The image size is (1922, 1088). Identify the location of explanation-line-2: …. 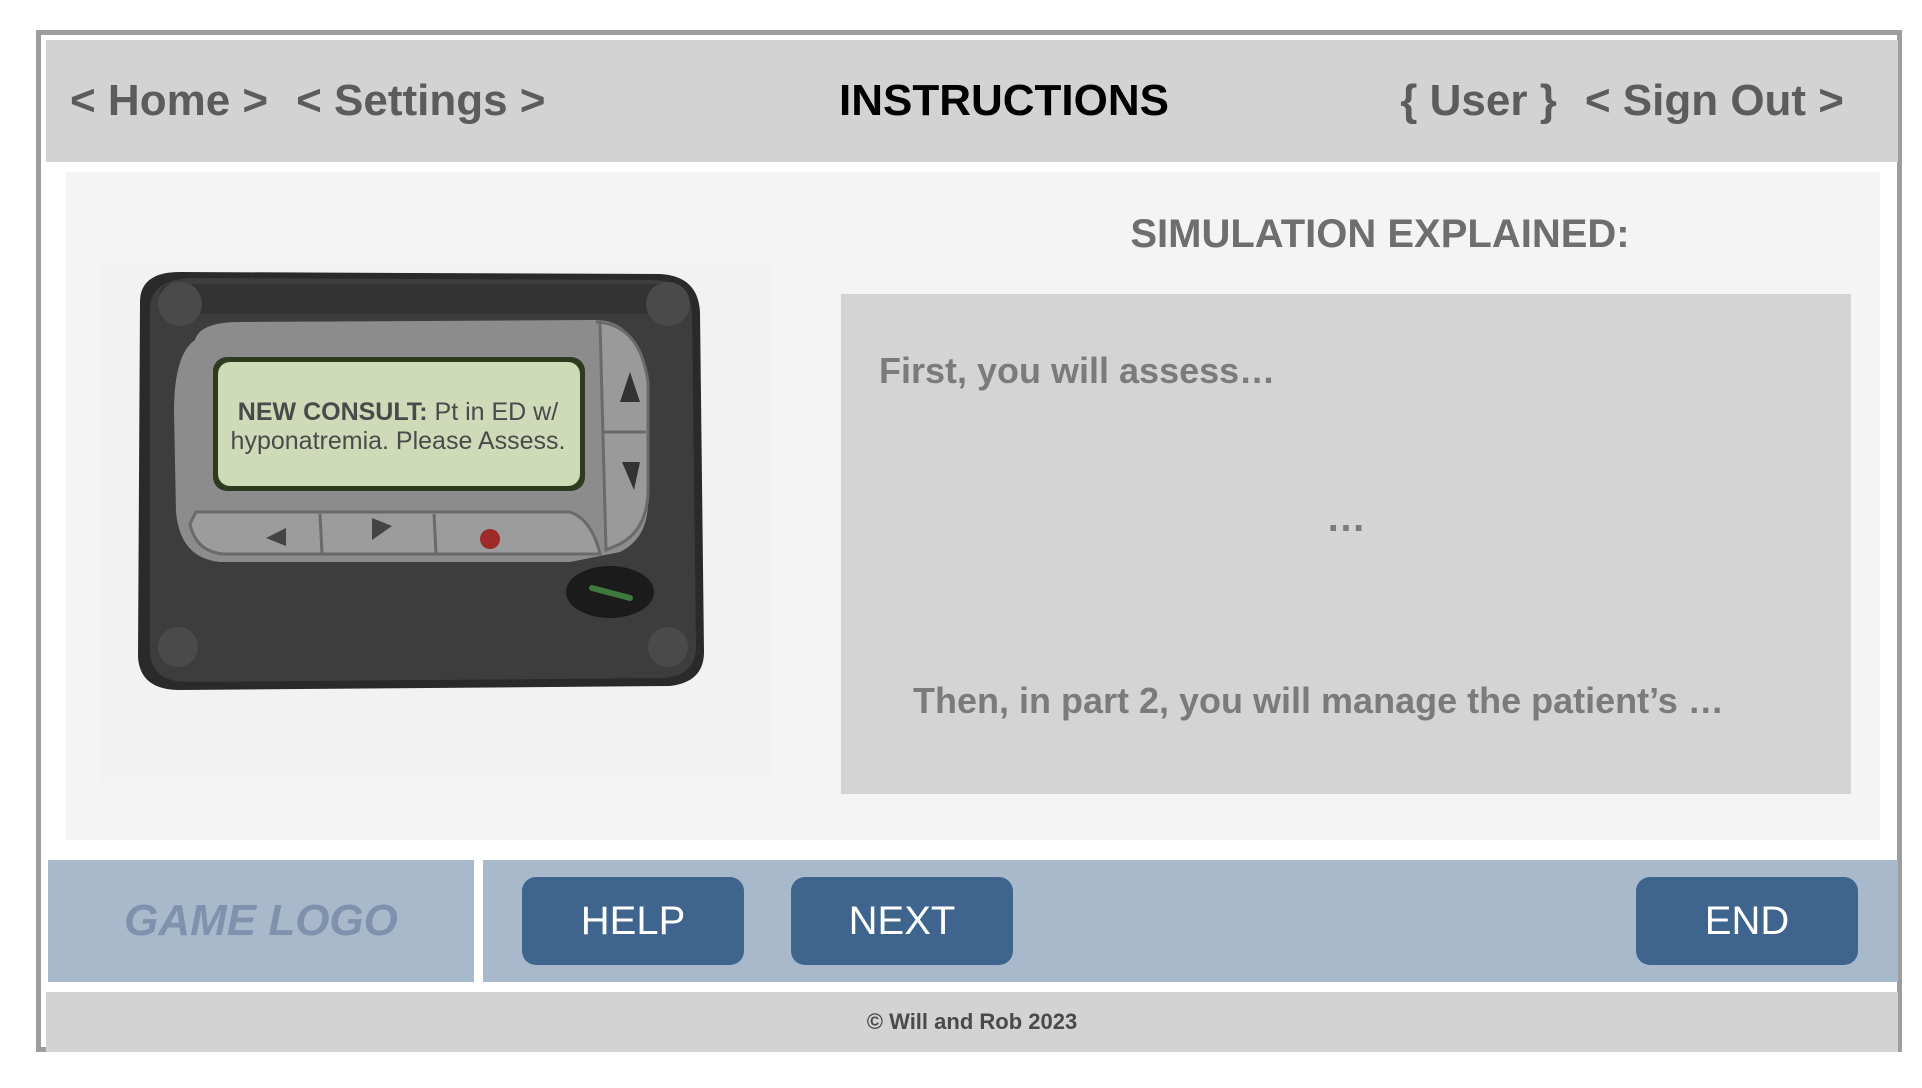
(1346, 518).